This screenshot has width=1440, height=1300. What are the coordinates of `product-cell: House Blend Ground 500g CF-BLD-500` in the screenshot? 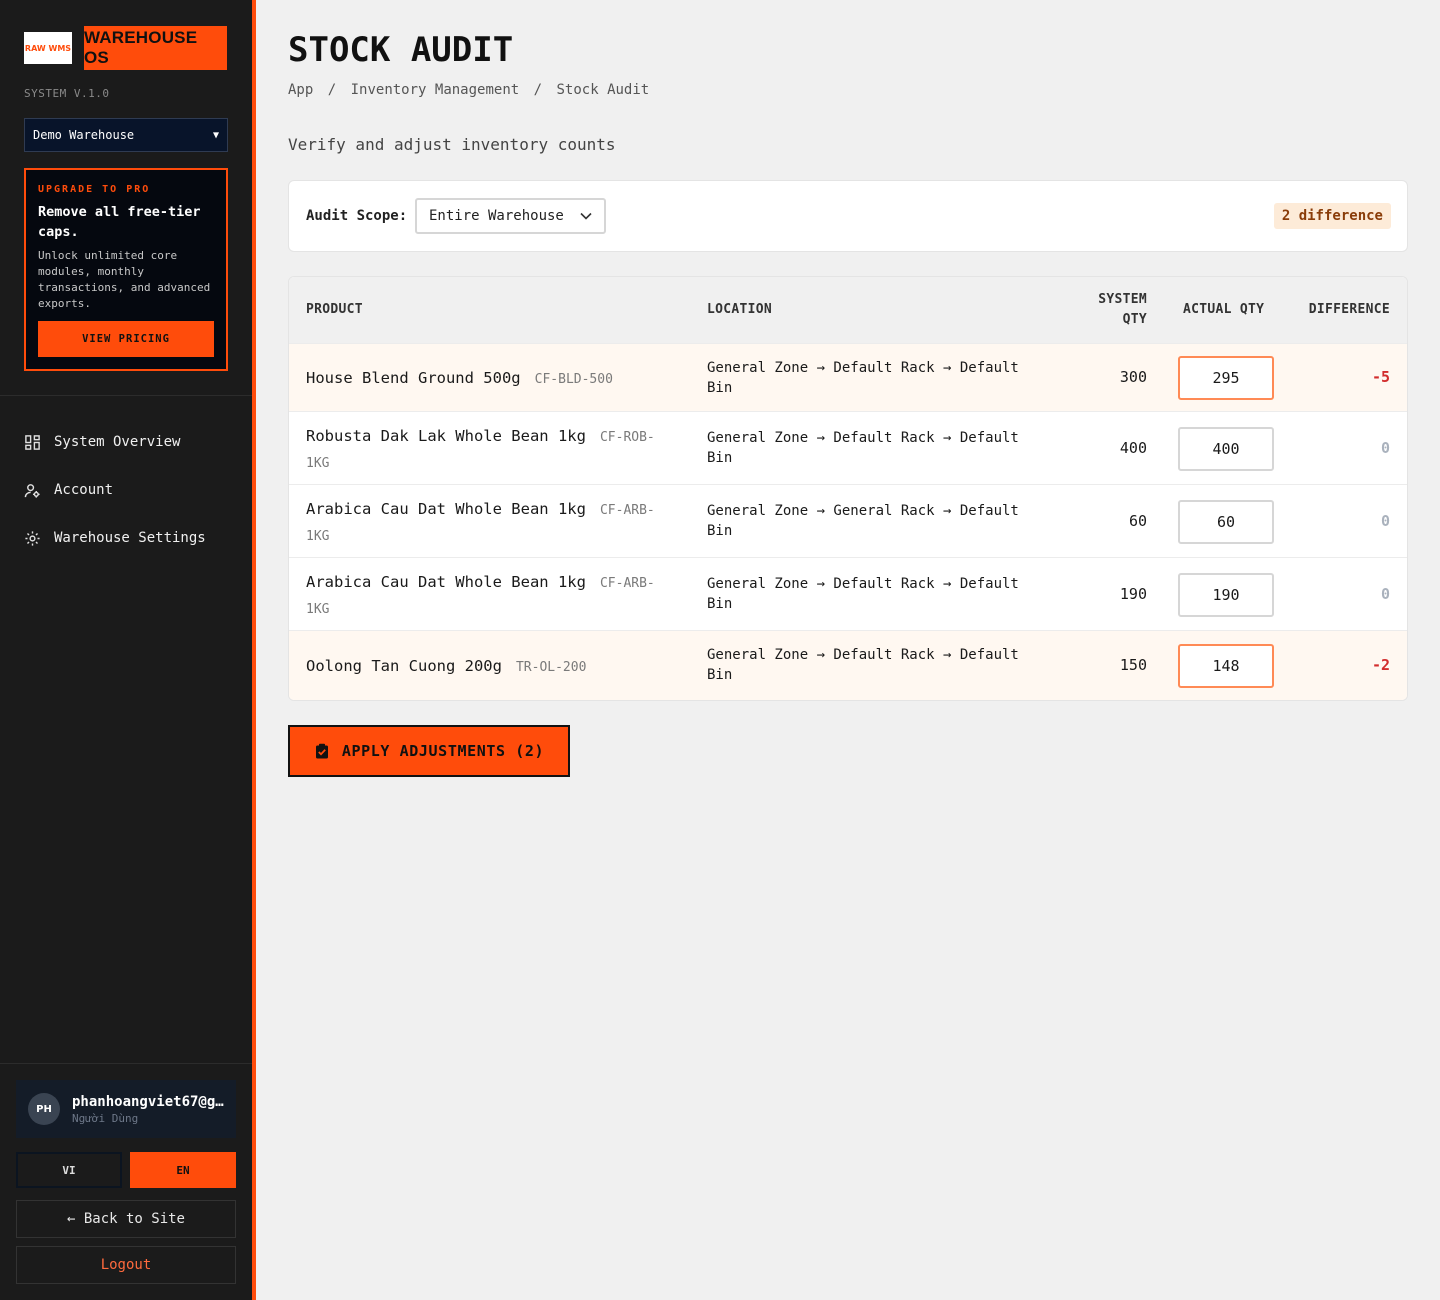 It's located at (491, 379).